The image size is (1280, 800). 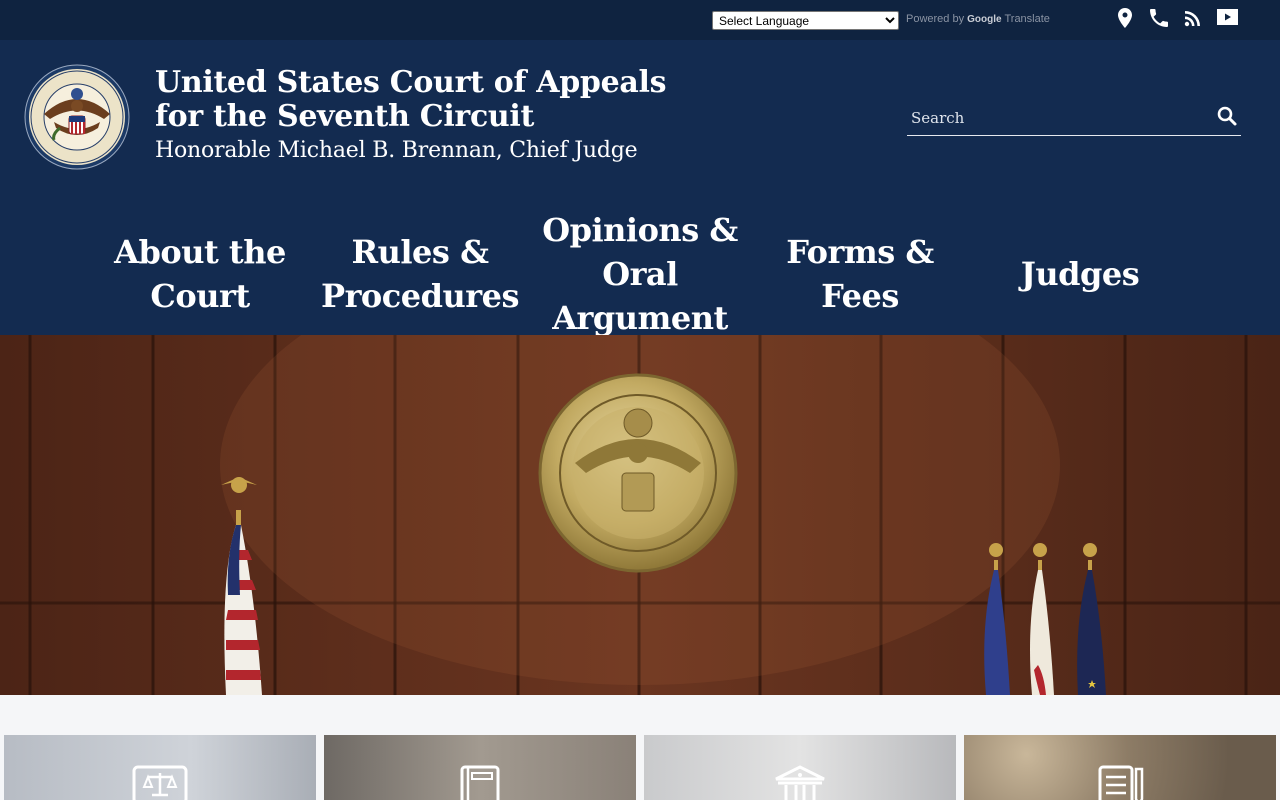 I want to click on nav-judges: Judges, so click(x=1080, y=274).